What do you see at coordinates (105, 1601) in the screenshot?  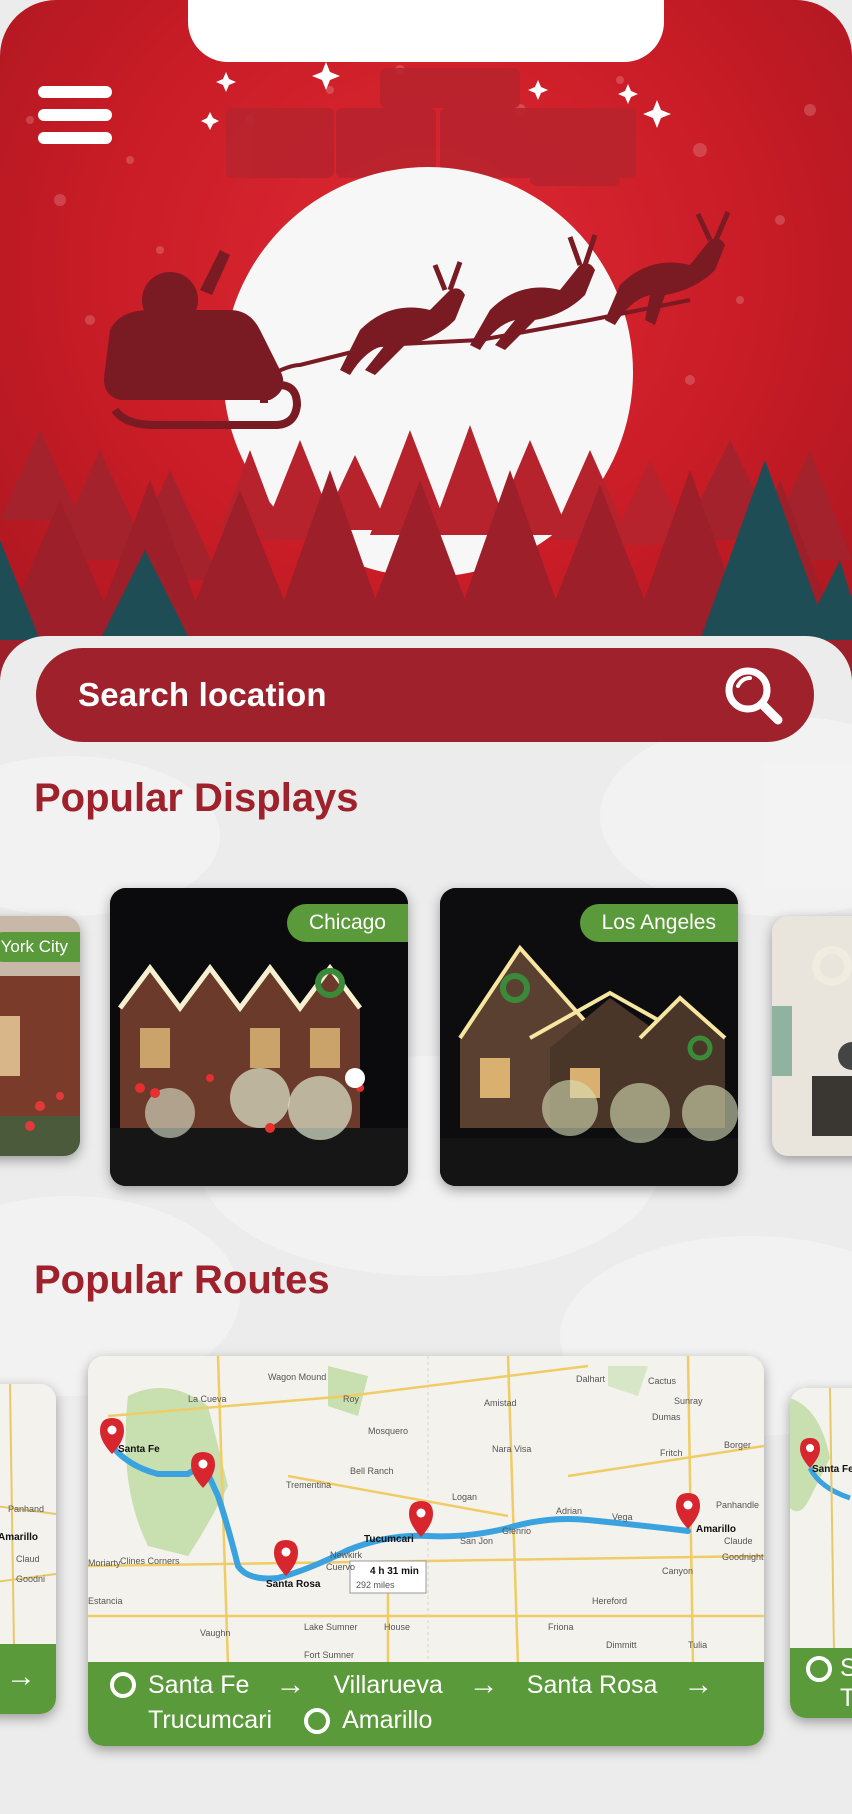 I see `map-label: Estancia` at bounding box center [105, 1601].